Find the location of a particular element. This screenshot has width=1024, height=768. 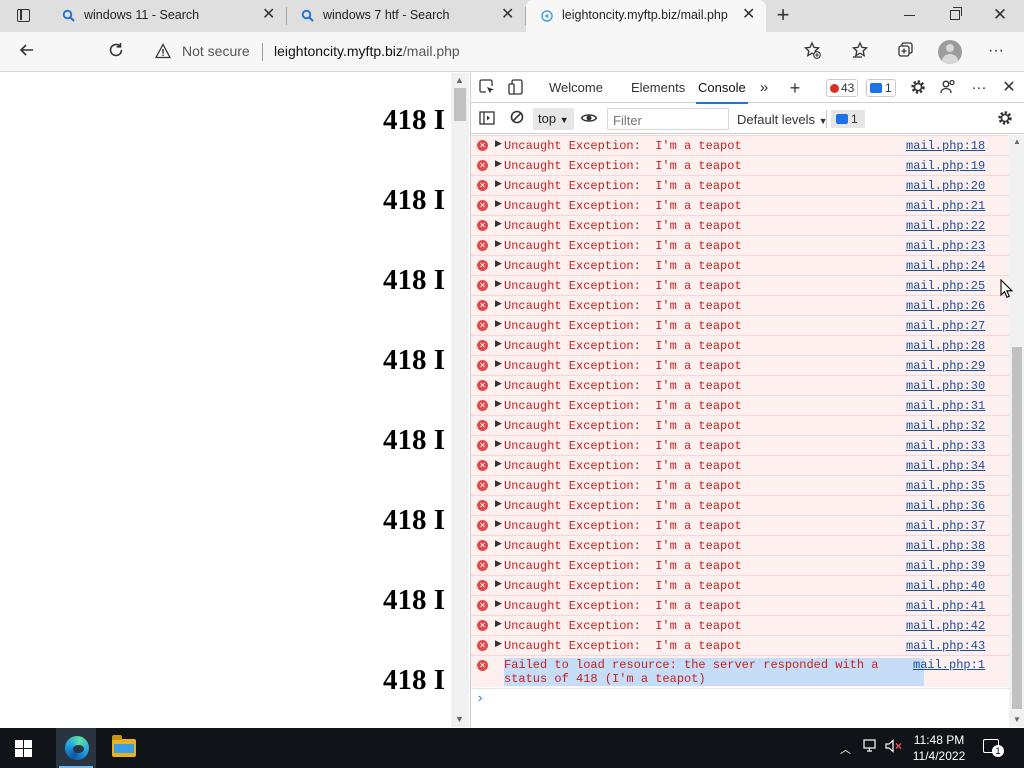

source-link: mail.php:34 is located at coordinates (945, 466).